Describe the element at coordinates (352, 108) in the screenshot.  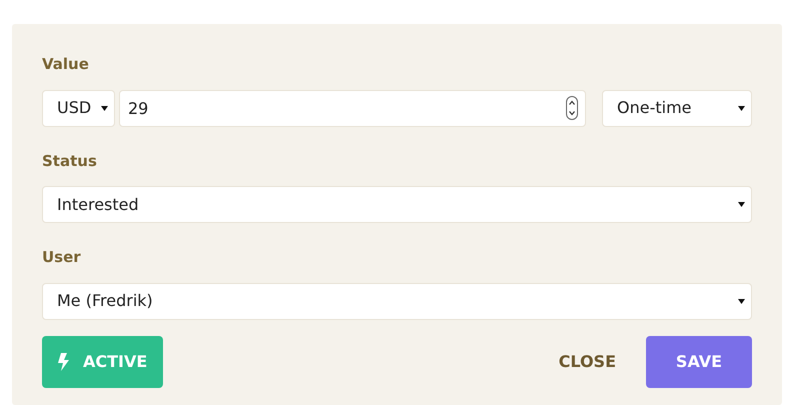
I see `amount-field: 29` at that location.